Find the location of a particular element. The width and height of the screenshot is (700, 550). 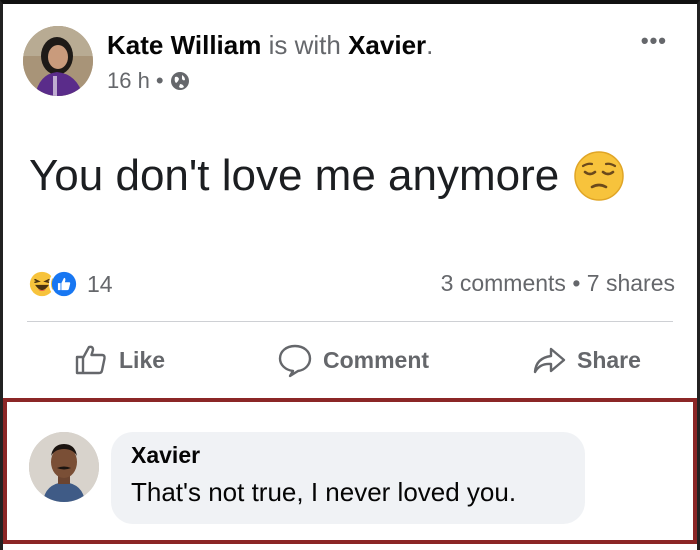

post-header-line: Kate William is with Xavier. is located at coordinates (270, 45).